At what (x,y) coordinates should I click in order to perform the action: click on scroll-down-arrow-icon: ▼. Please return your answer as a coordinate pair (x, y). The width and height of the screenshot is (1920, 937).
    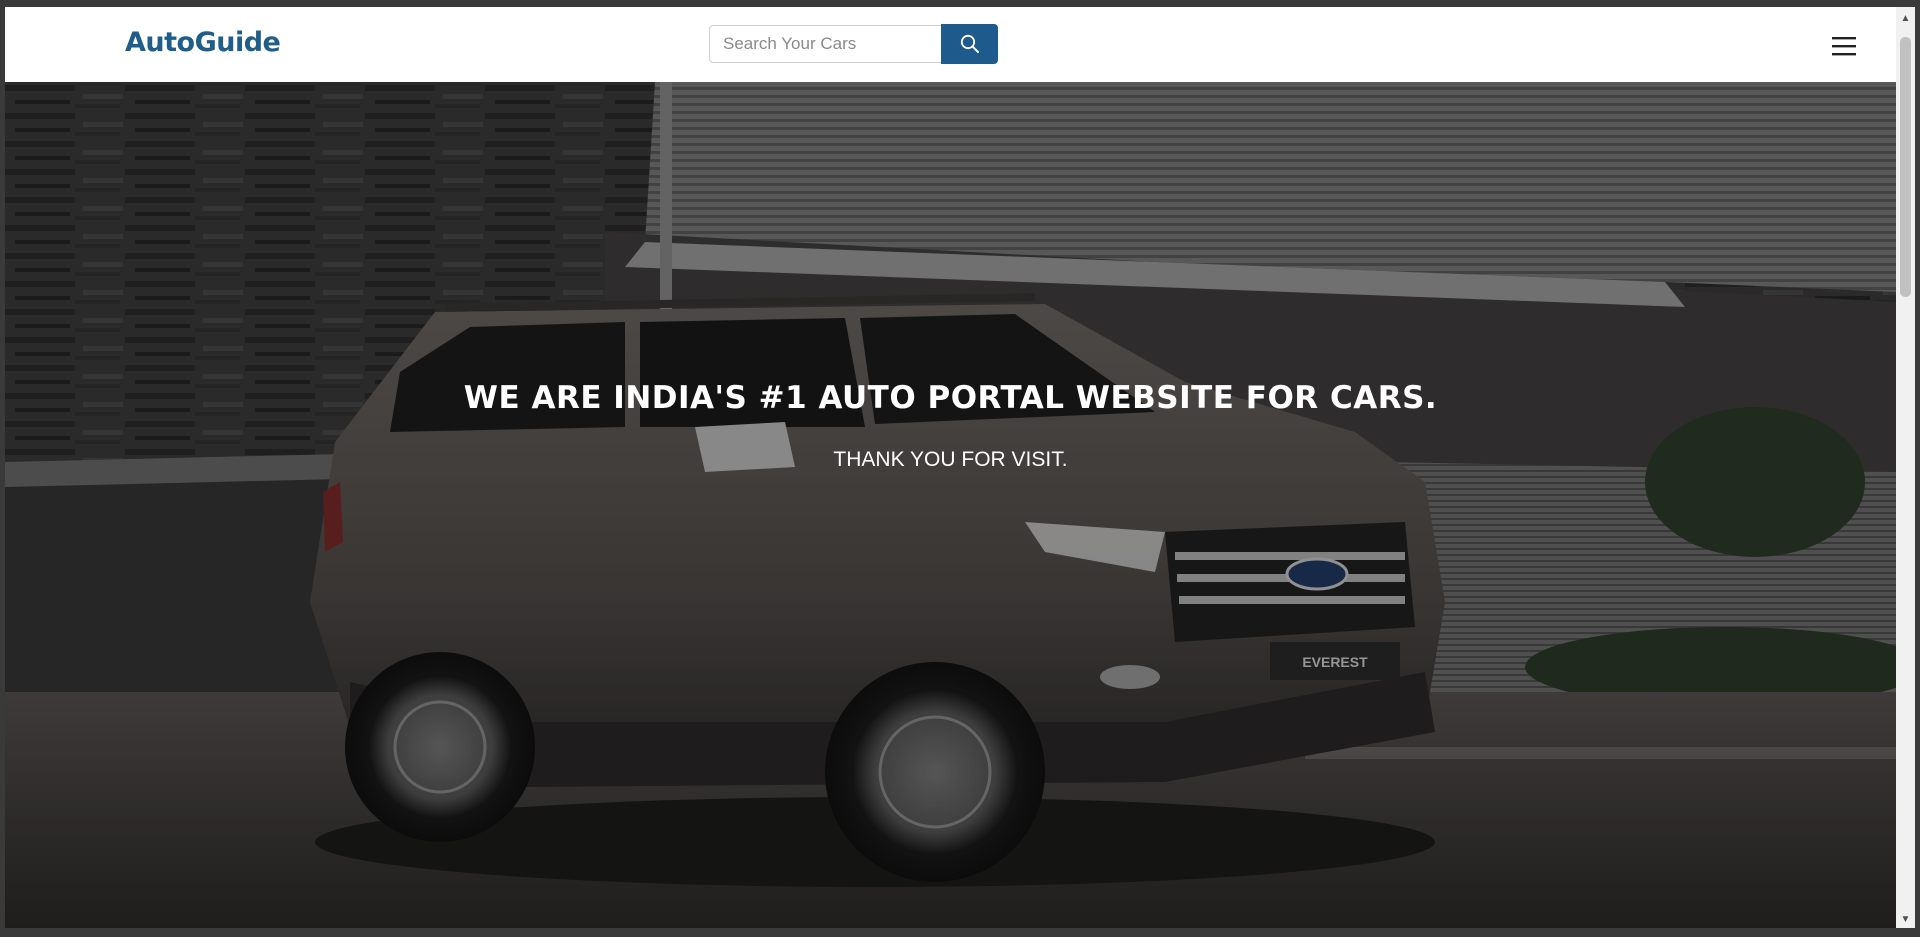
    Looking at the image, I should click on (1905, 919).